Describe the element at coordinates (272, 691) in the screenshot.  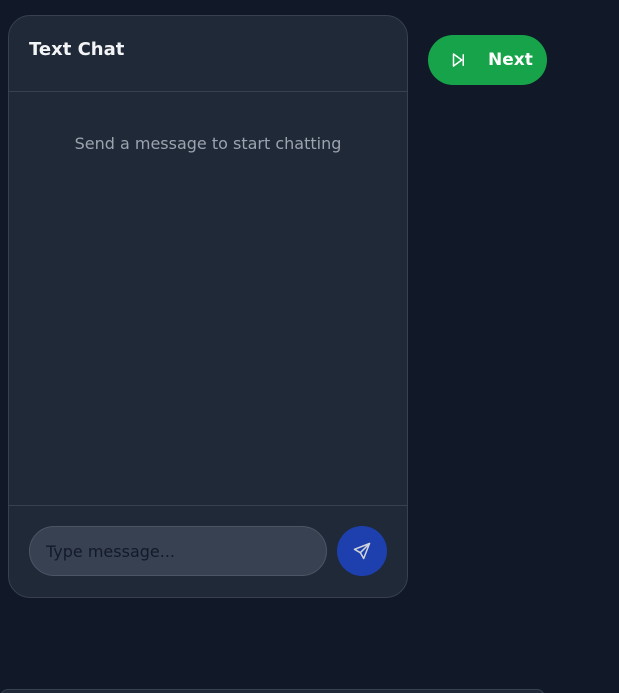
I see `lower-panel-edge` at that location.